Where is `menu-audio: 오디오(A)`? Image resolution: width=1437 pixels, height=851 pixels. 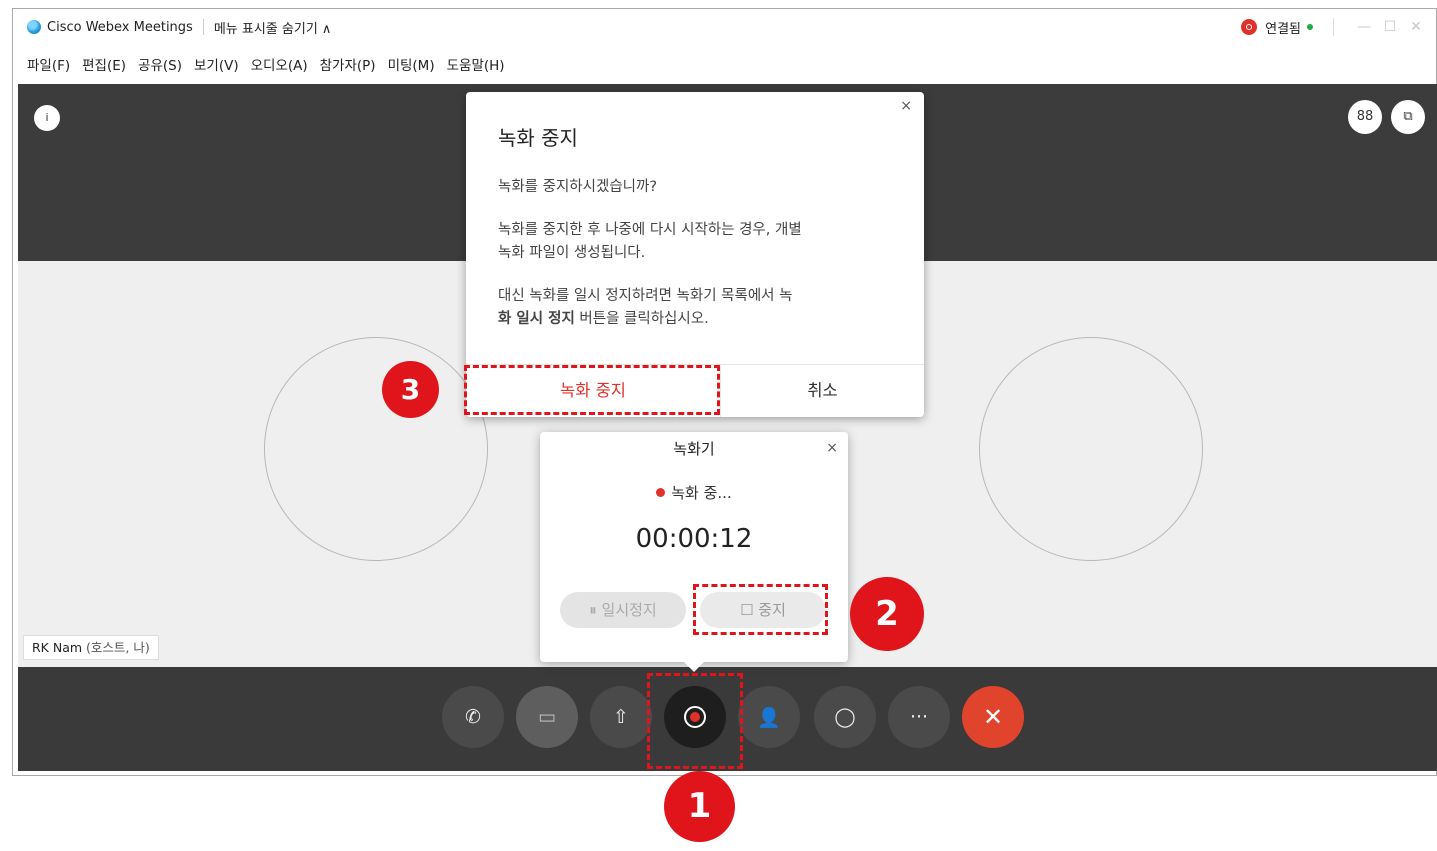
menu-audio: 오디오(A) is located at coordinates (279, 64).